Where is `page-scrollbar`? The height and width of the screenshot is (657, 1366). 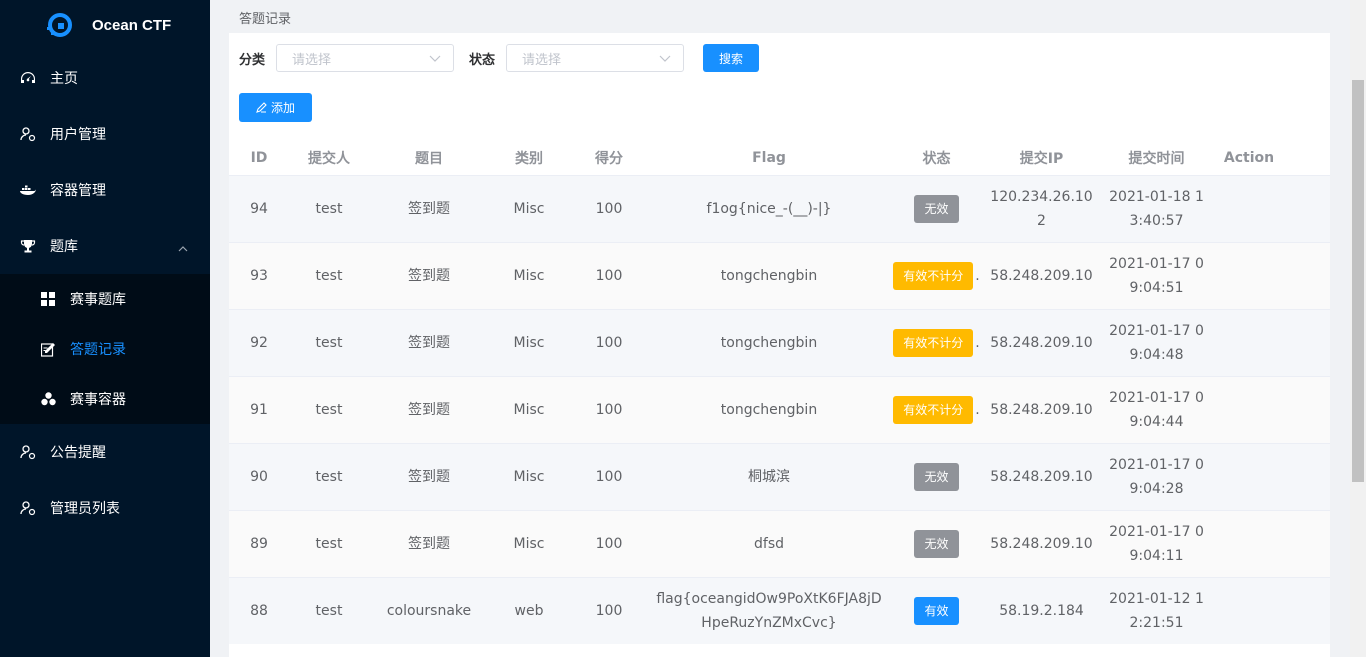
page-scrollbar is located at coordinates (1358, 328).